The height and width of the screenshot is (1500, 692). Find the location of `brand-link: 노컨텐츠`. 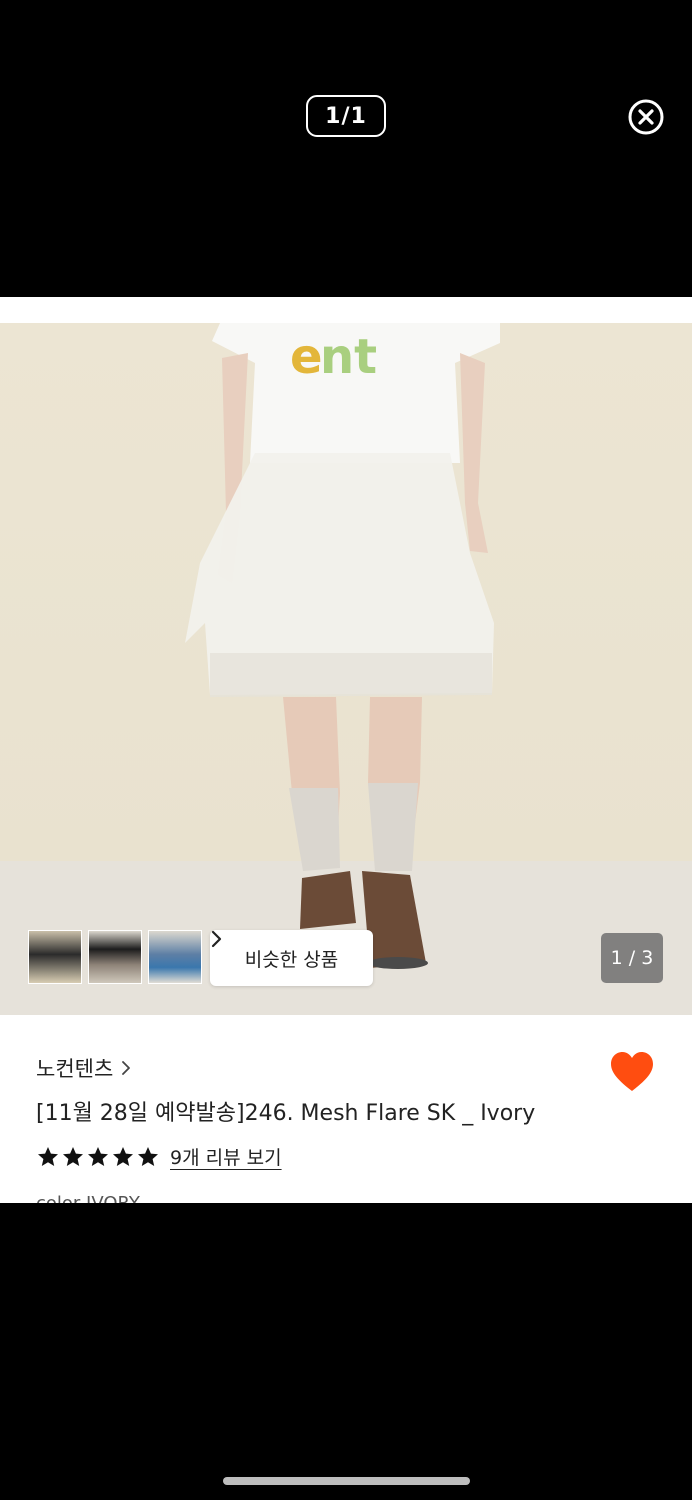

brand-link: 노컨텐츠 is located at coordinates (83, 1068).